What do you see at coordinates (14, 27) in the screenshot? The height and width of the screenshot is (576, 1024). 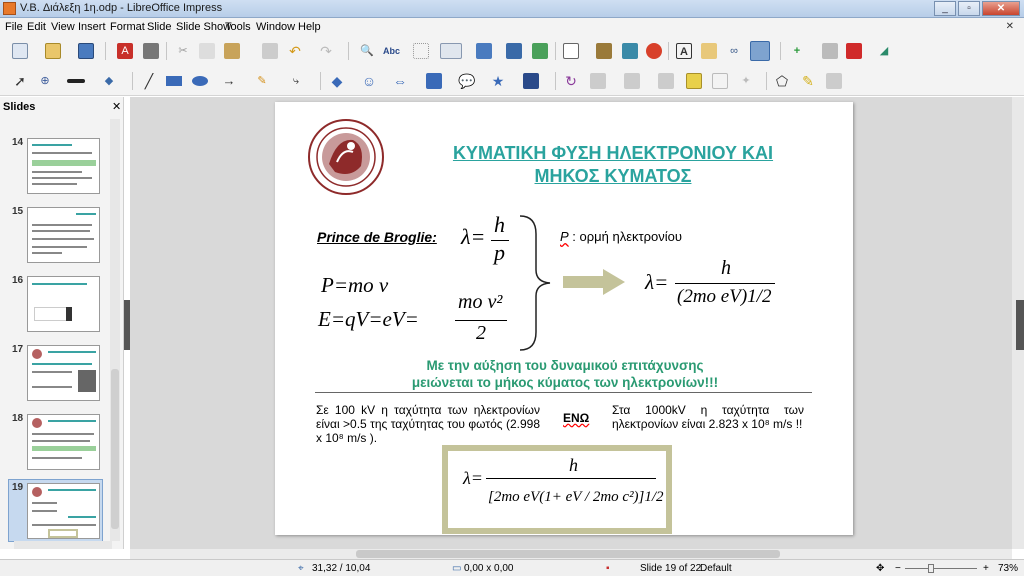 I see `menu-file: File` at bounding box center [14, 27].